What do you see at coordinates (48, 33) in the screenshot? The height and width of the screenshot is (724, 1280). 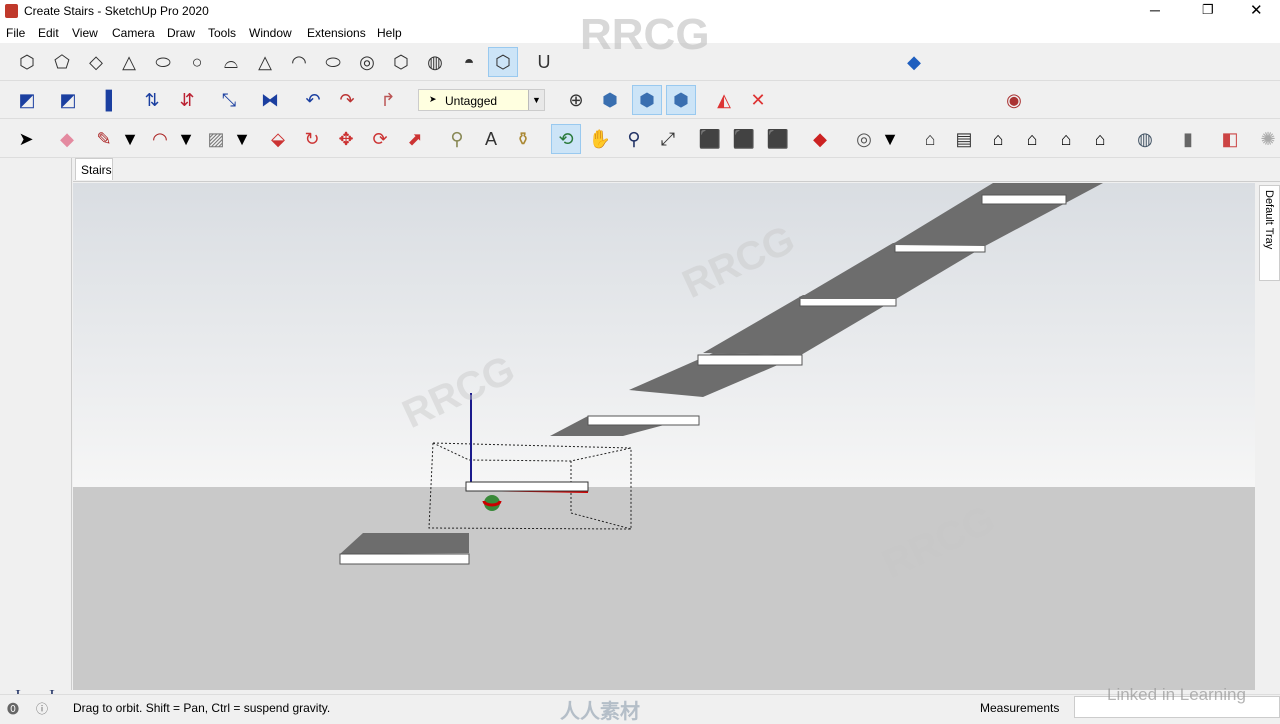 I see `menu-edit: Edit` at bounding box center [48, 33].